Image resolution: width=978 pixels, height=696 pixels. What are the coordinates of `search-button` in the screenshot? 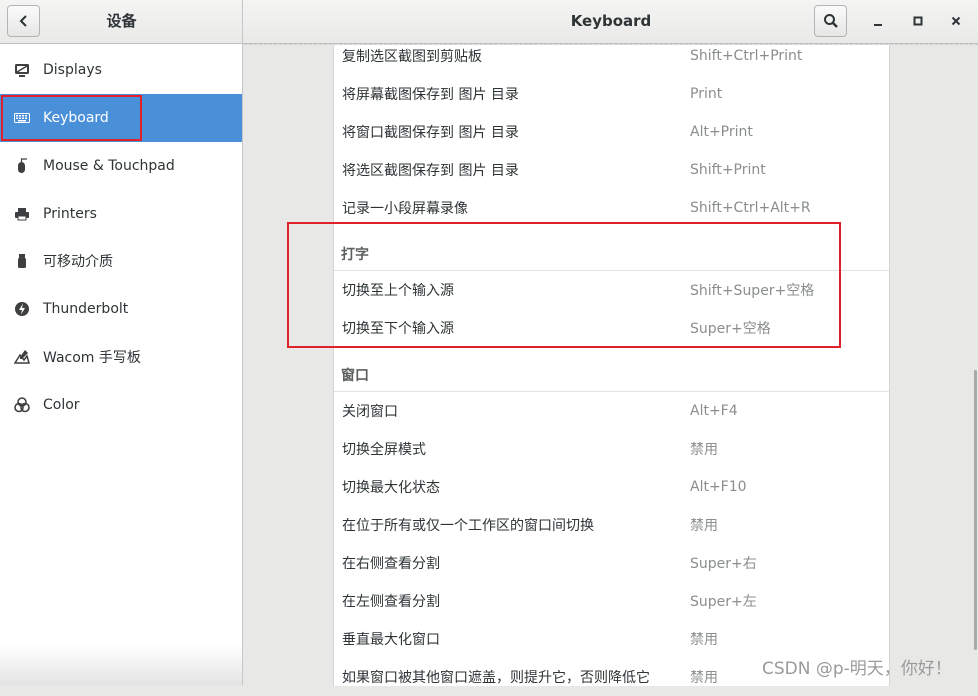 It's located at (830, 21).